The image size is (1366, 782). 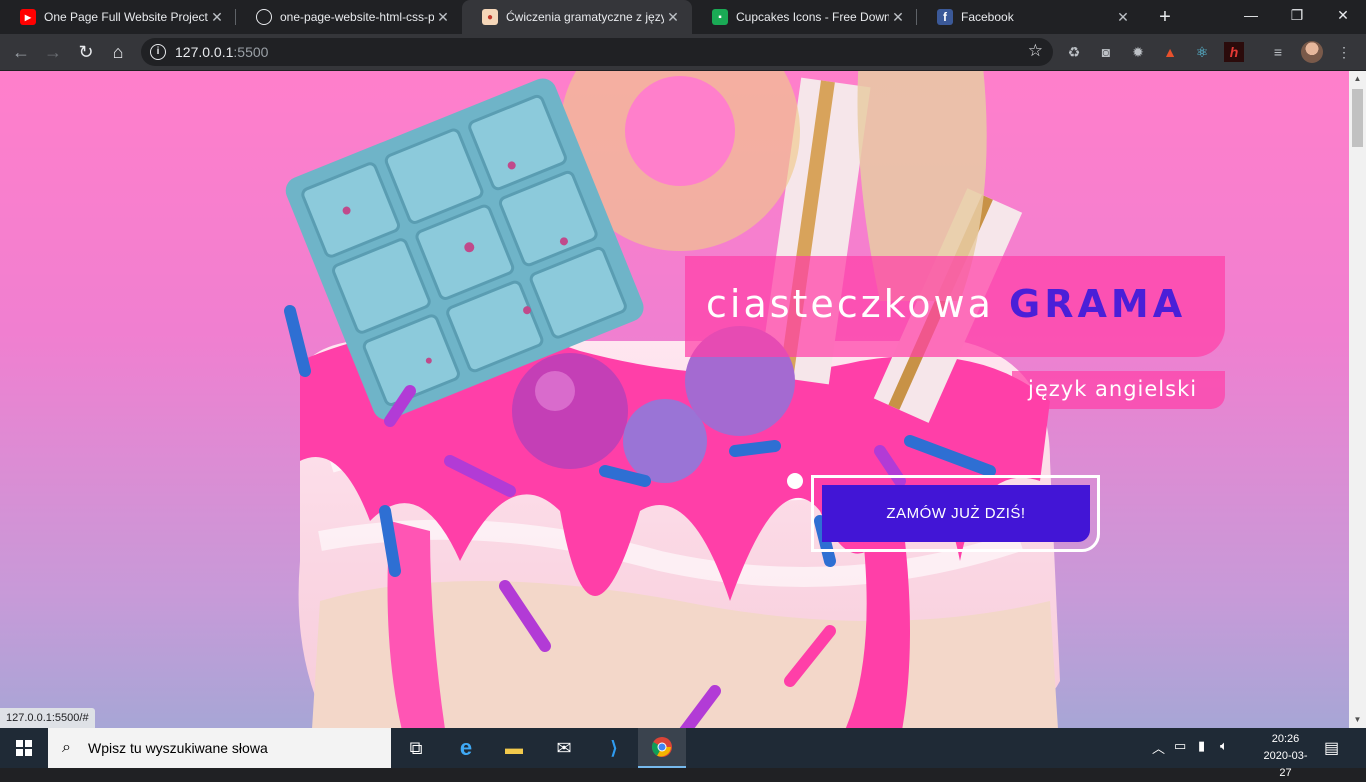 What do you see at coordinates (956, 513) in the screenshot?
I see `order-now-button: ZAMÓW JUŻ DZIŚ!` at bounding box center [956, 513].